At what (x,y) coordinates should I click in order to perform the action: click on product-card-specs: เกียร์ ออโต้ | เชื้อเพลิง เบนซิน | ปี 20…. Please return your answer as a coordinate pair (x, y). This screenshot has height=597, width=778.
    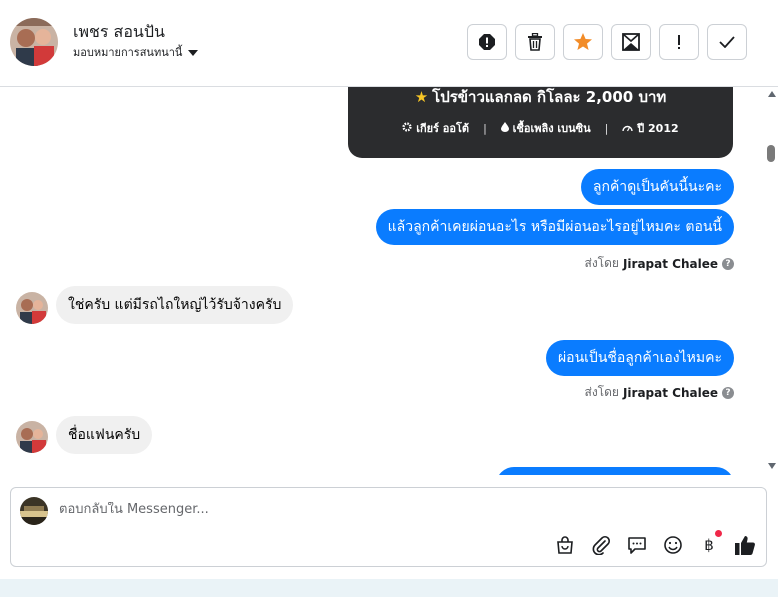
    Looking at the image, I should click on (540, 128).